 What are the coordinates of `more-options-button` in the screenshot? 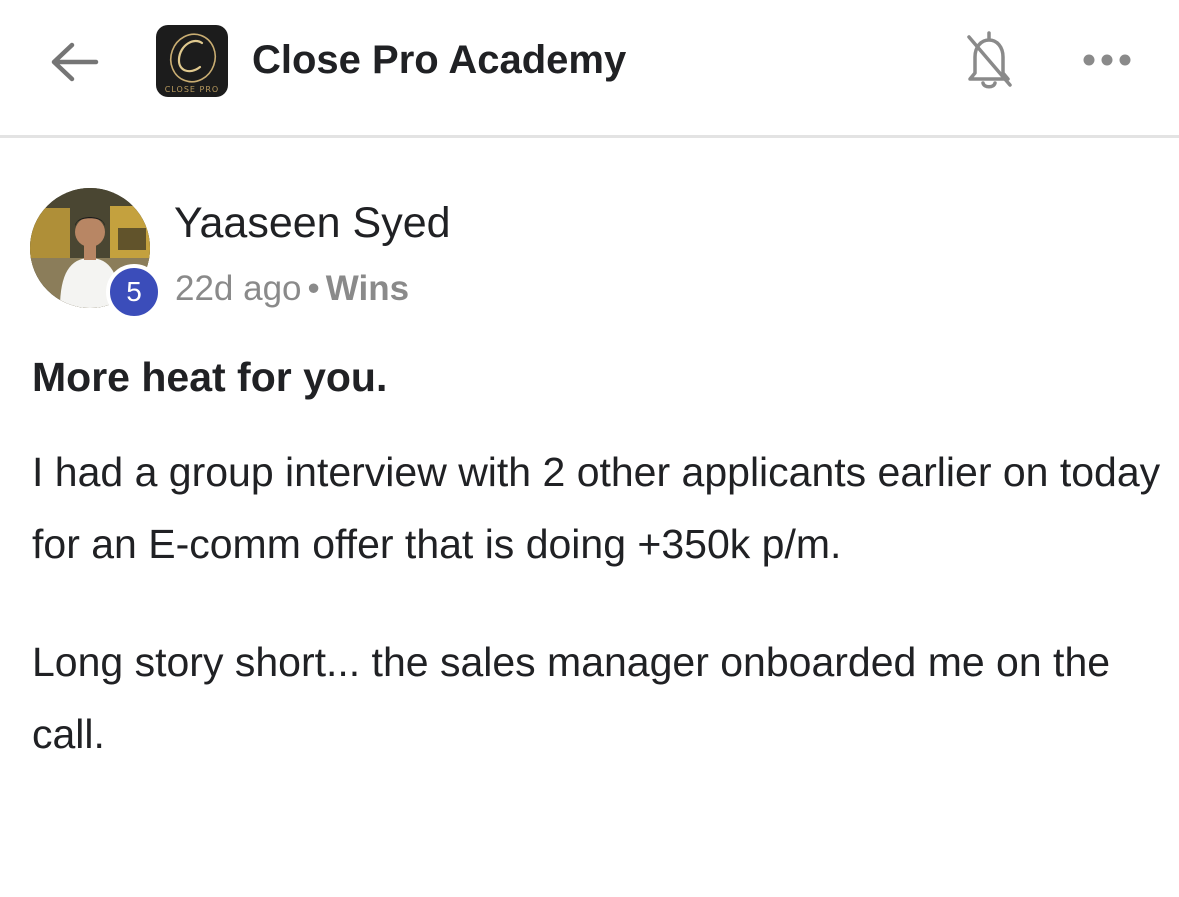 It's located at (1107, 60).